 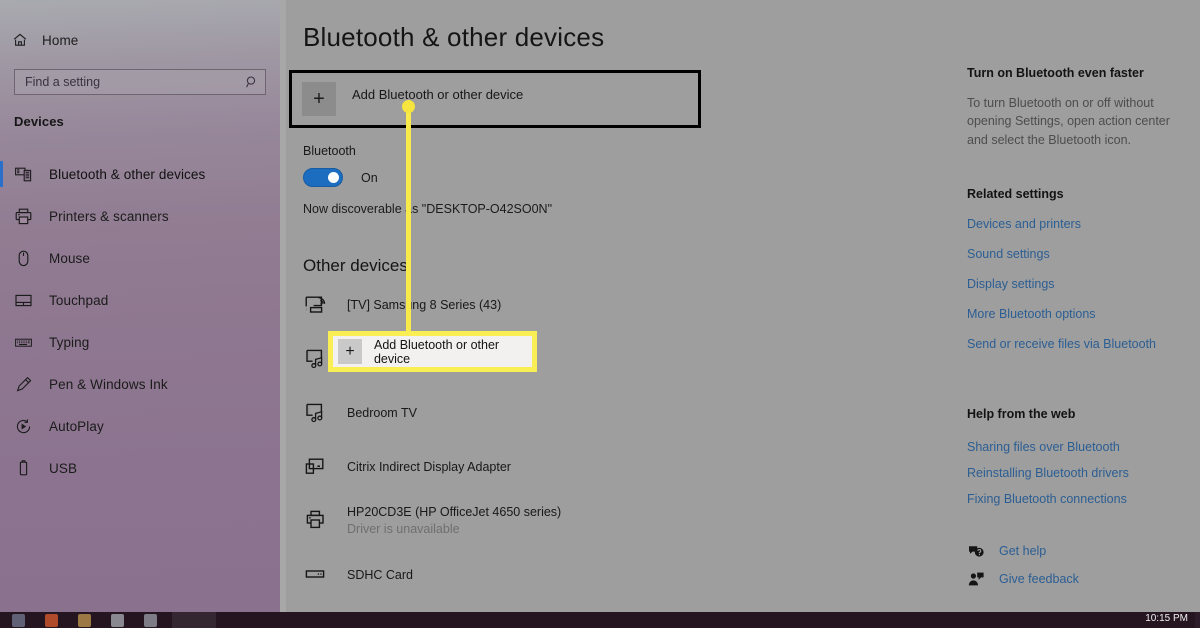 I want to click on annotation-leader-line, so click(x=408, y=220).